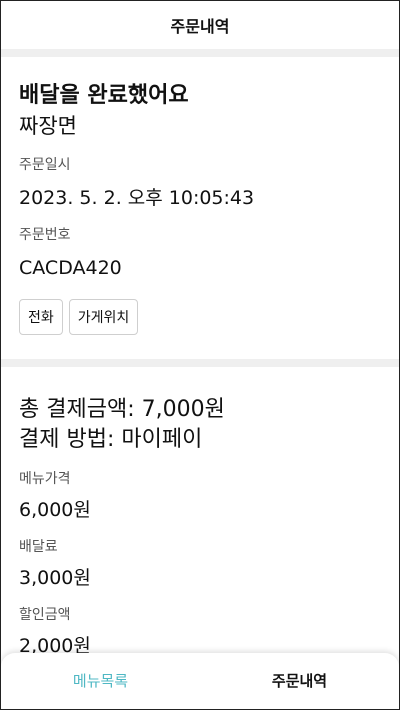  I want to click on order-date-label: 주문일시, so click(45, 165).